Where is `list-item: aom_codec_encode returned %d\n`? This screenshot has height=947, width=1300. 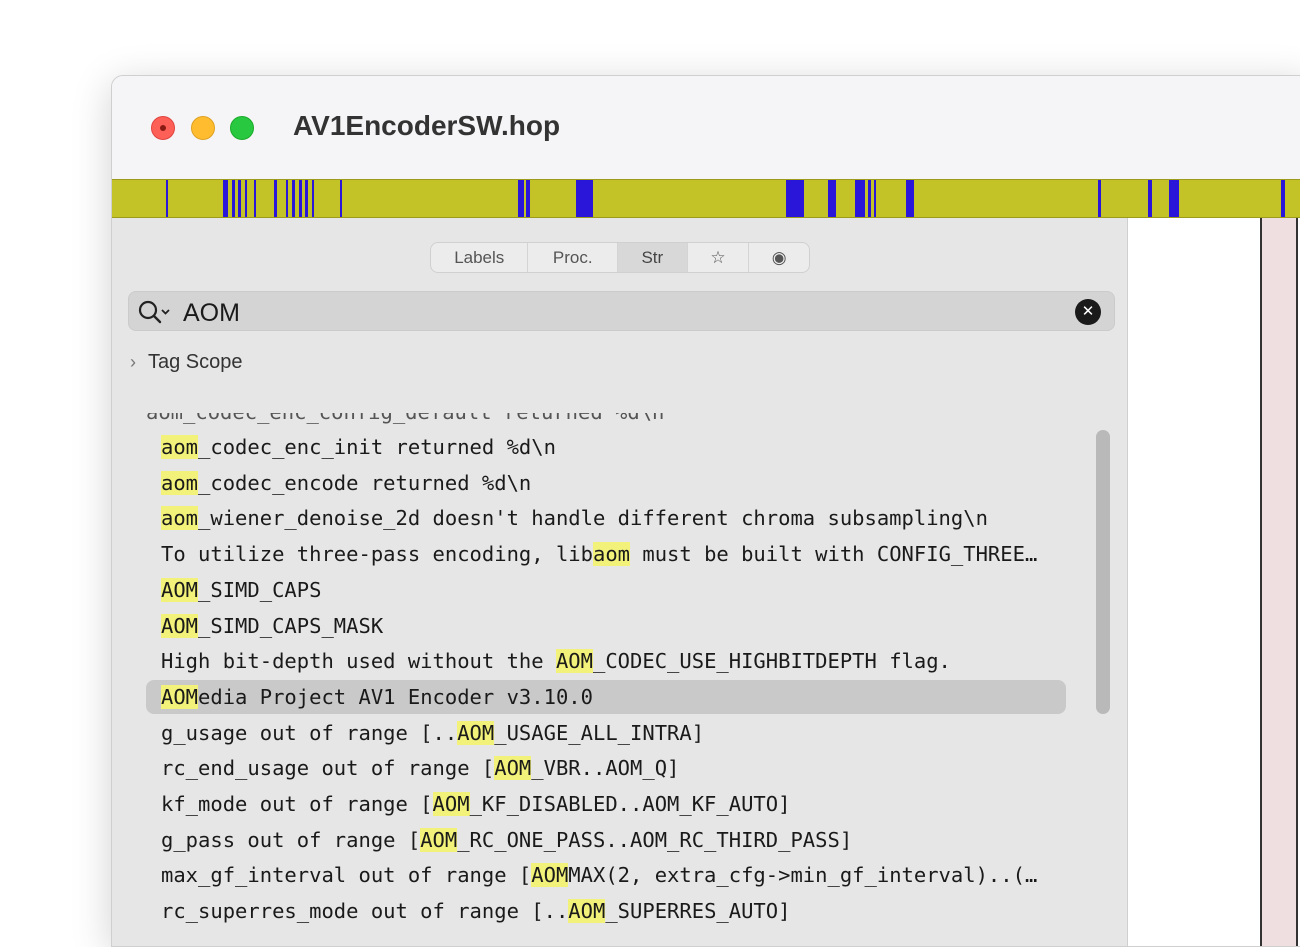
list-item: aom_codec_encode returned %d\n is located at coordinates (346, 483).